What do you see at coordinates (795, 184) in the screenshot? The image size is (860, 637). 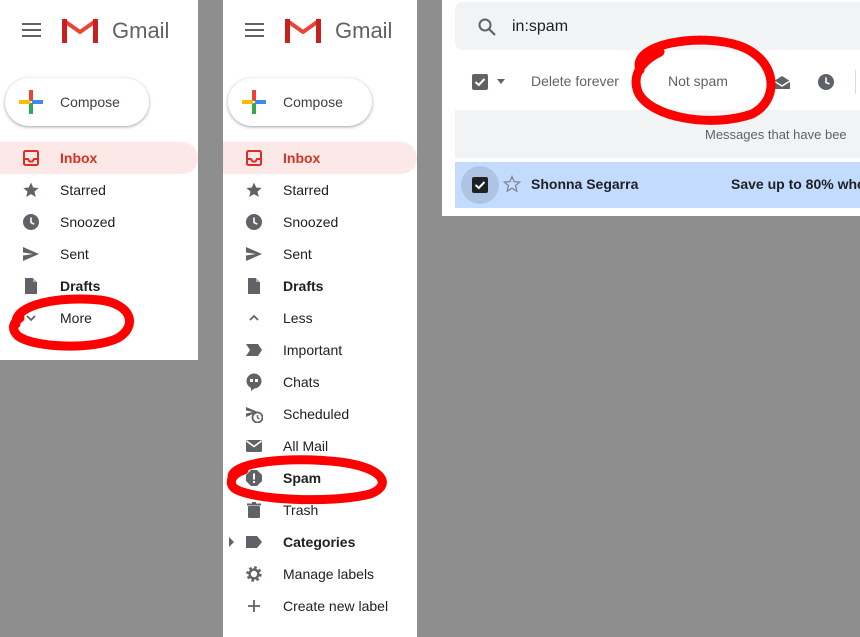 I see `email-subject: Save up to 80% whe` at bounding box center [795, 184].